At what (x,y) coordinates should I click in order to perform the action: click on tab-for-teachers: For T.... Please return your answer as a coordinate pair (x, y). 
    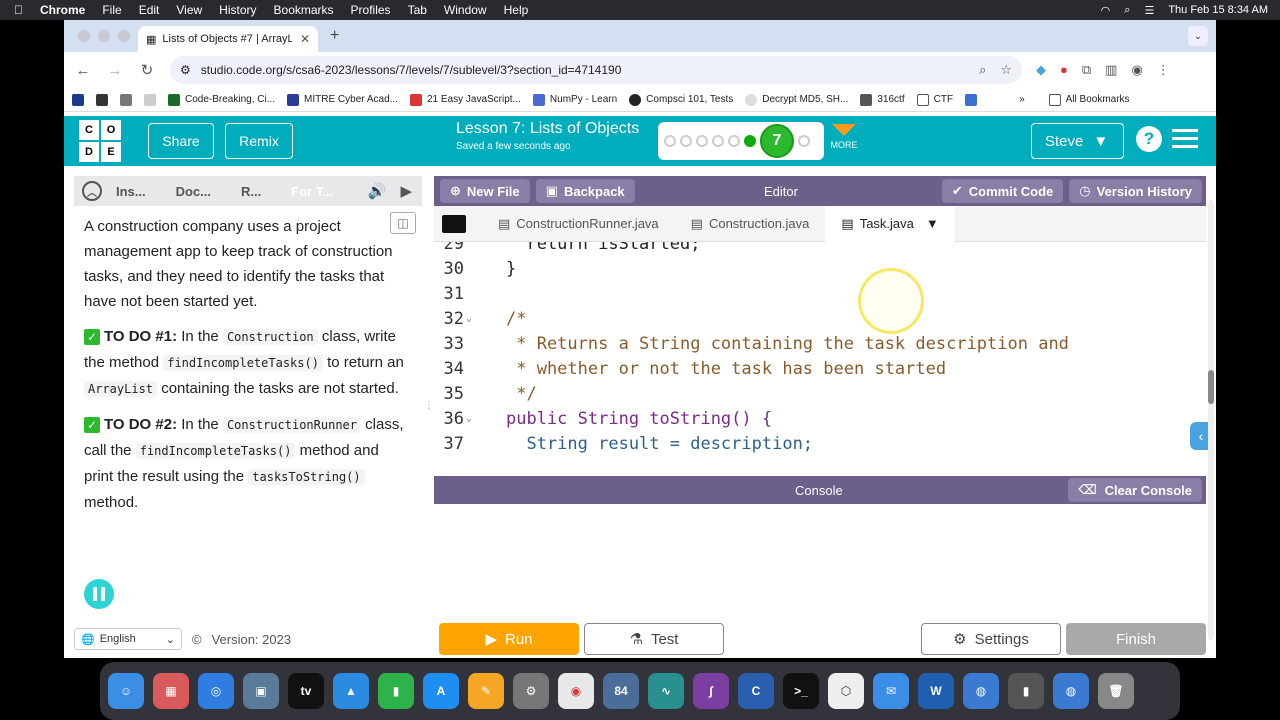
    Looking at the image, I should click on (312, 191).